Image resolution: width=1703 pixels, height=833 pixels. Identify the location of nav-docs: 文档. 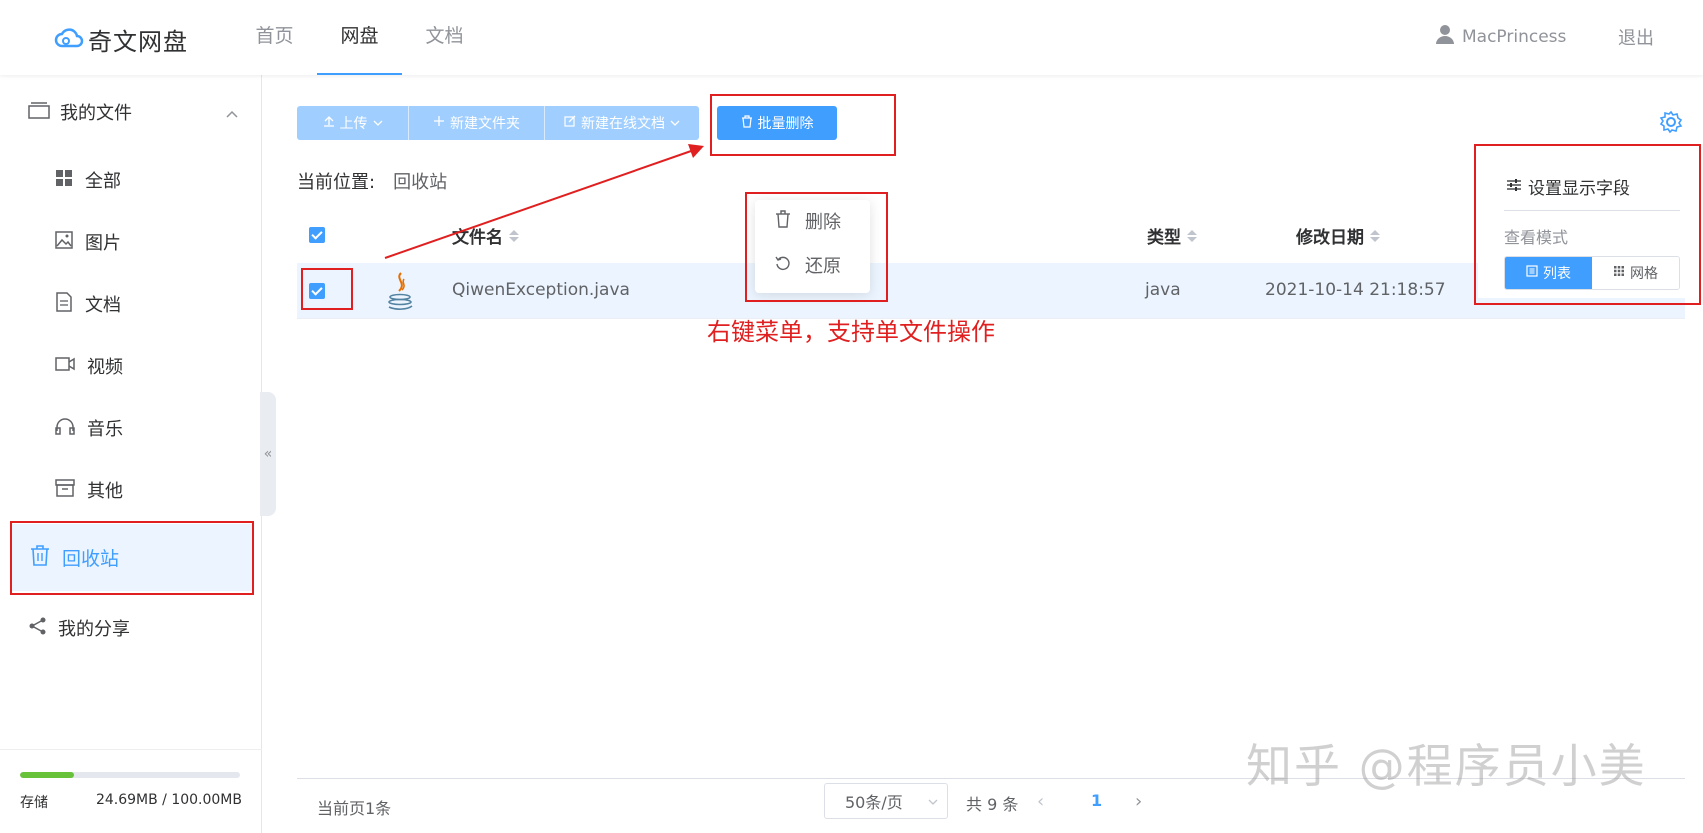
(444, 37).